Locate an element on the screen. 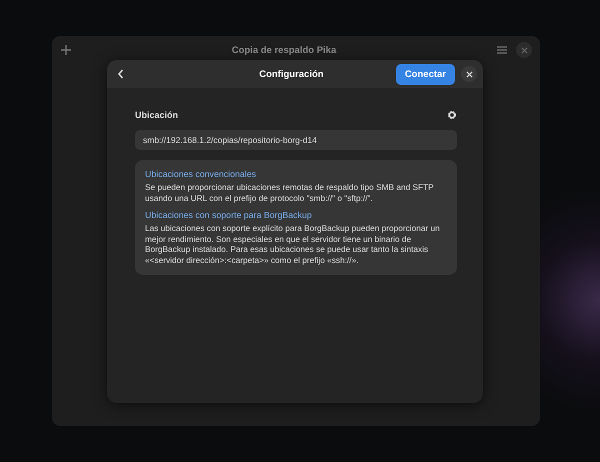 Image resolution: width=600 pixels, height=462 pixels. info-heading: Ubicaciones convencionales is located at coordinates (201, 174).